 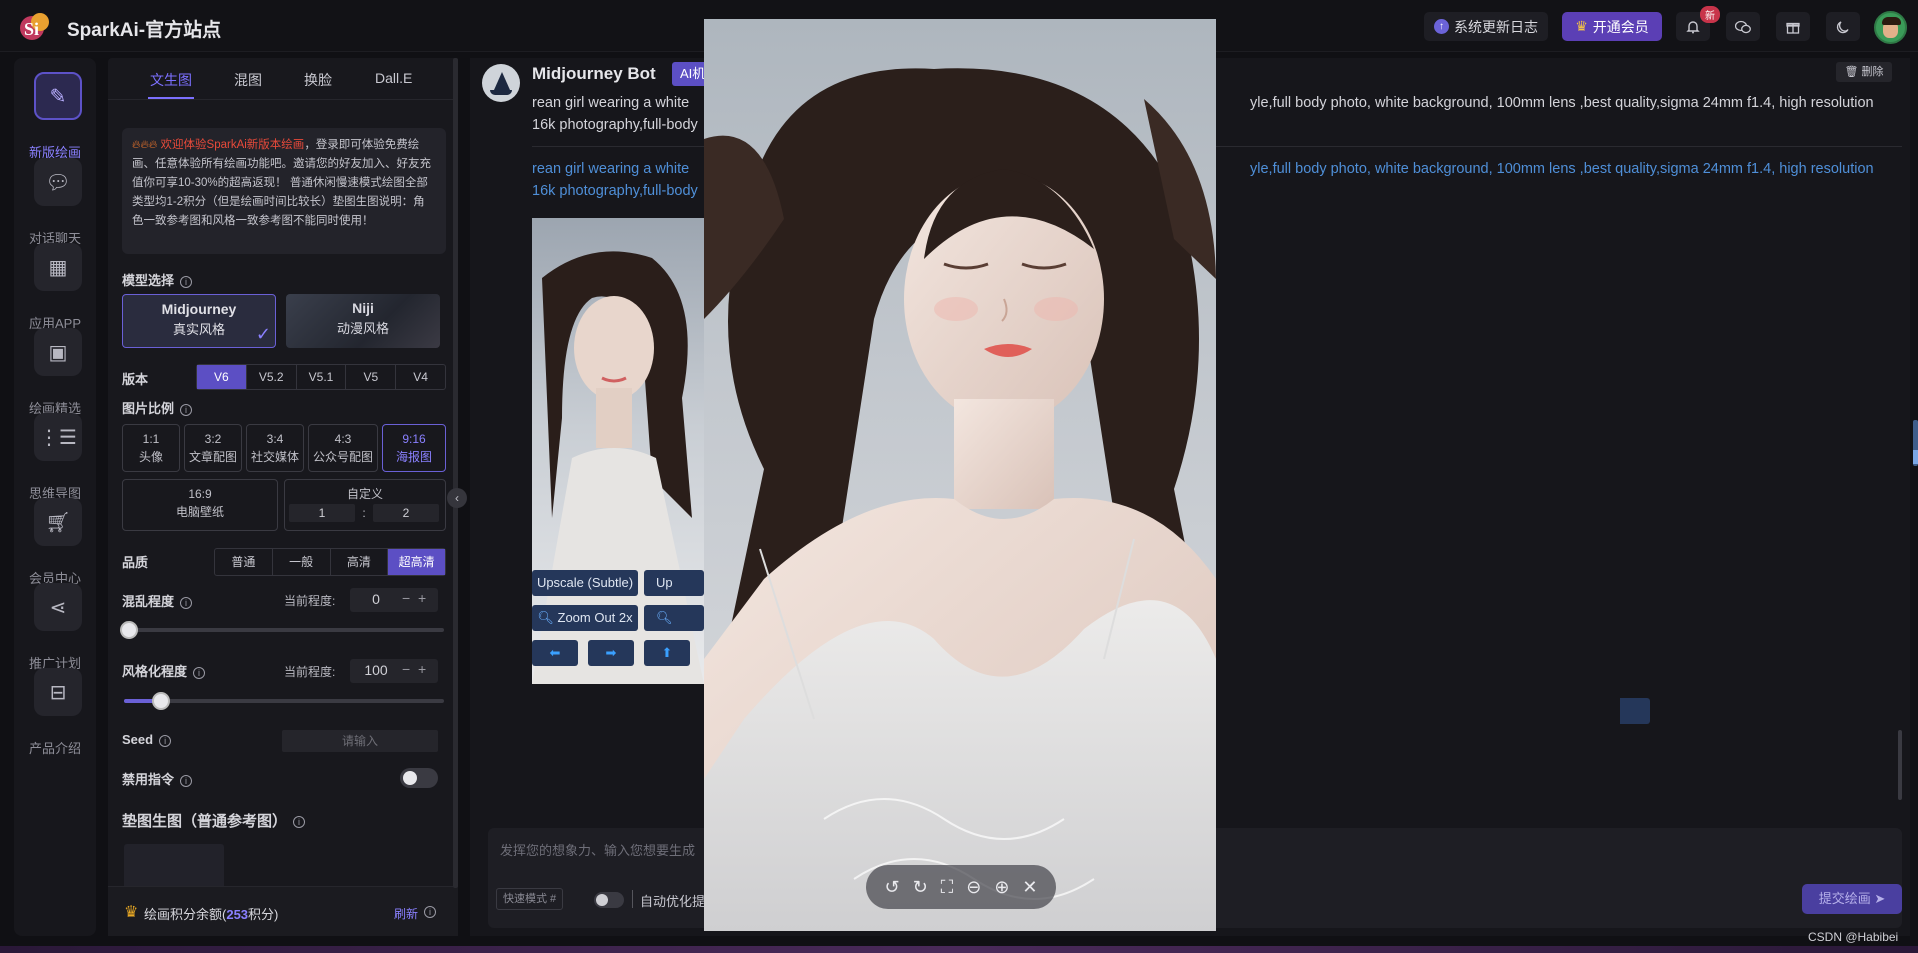 I want to click on ratio-option-selected: 9:16 海报图, so click(x=414, y=448).